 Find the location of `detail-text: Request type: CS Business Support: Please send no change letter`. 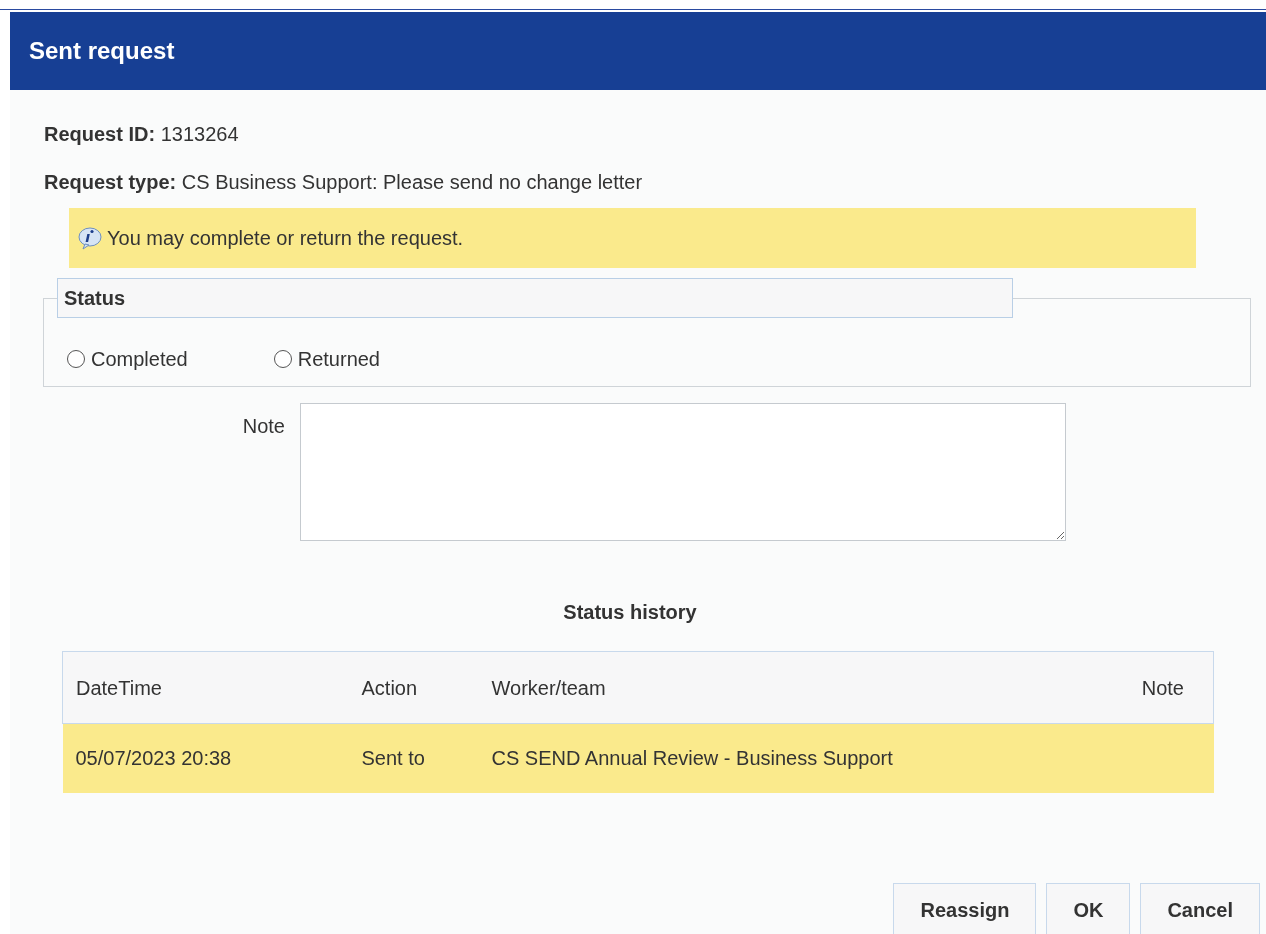

detail-text: Request type: CS Business Support: Please send no change letter is located at coordinates (344, 182).